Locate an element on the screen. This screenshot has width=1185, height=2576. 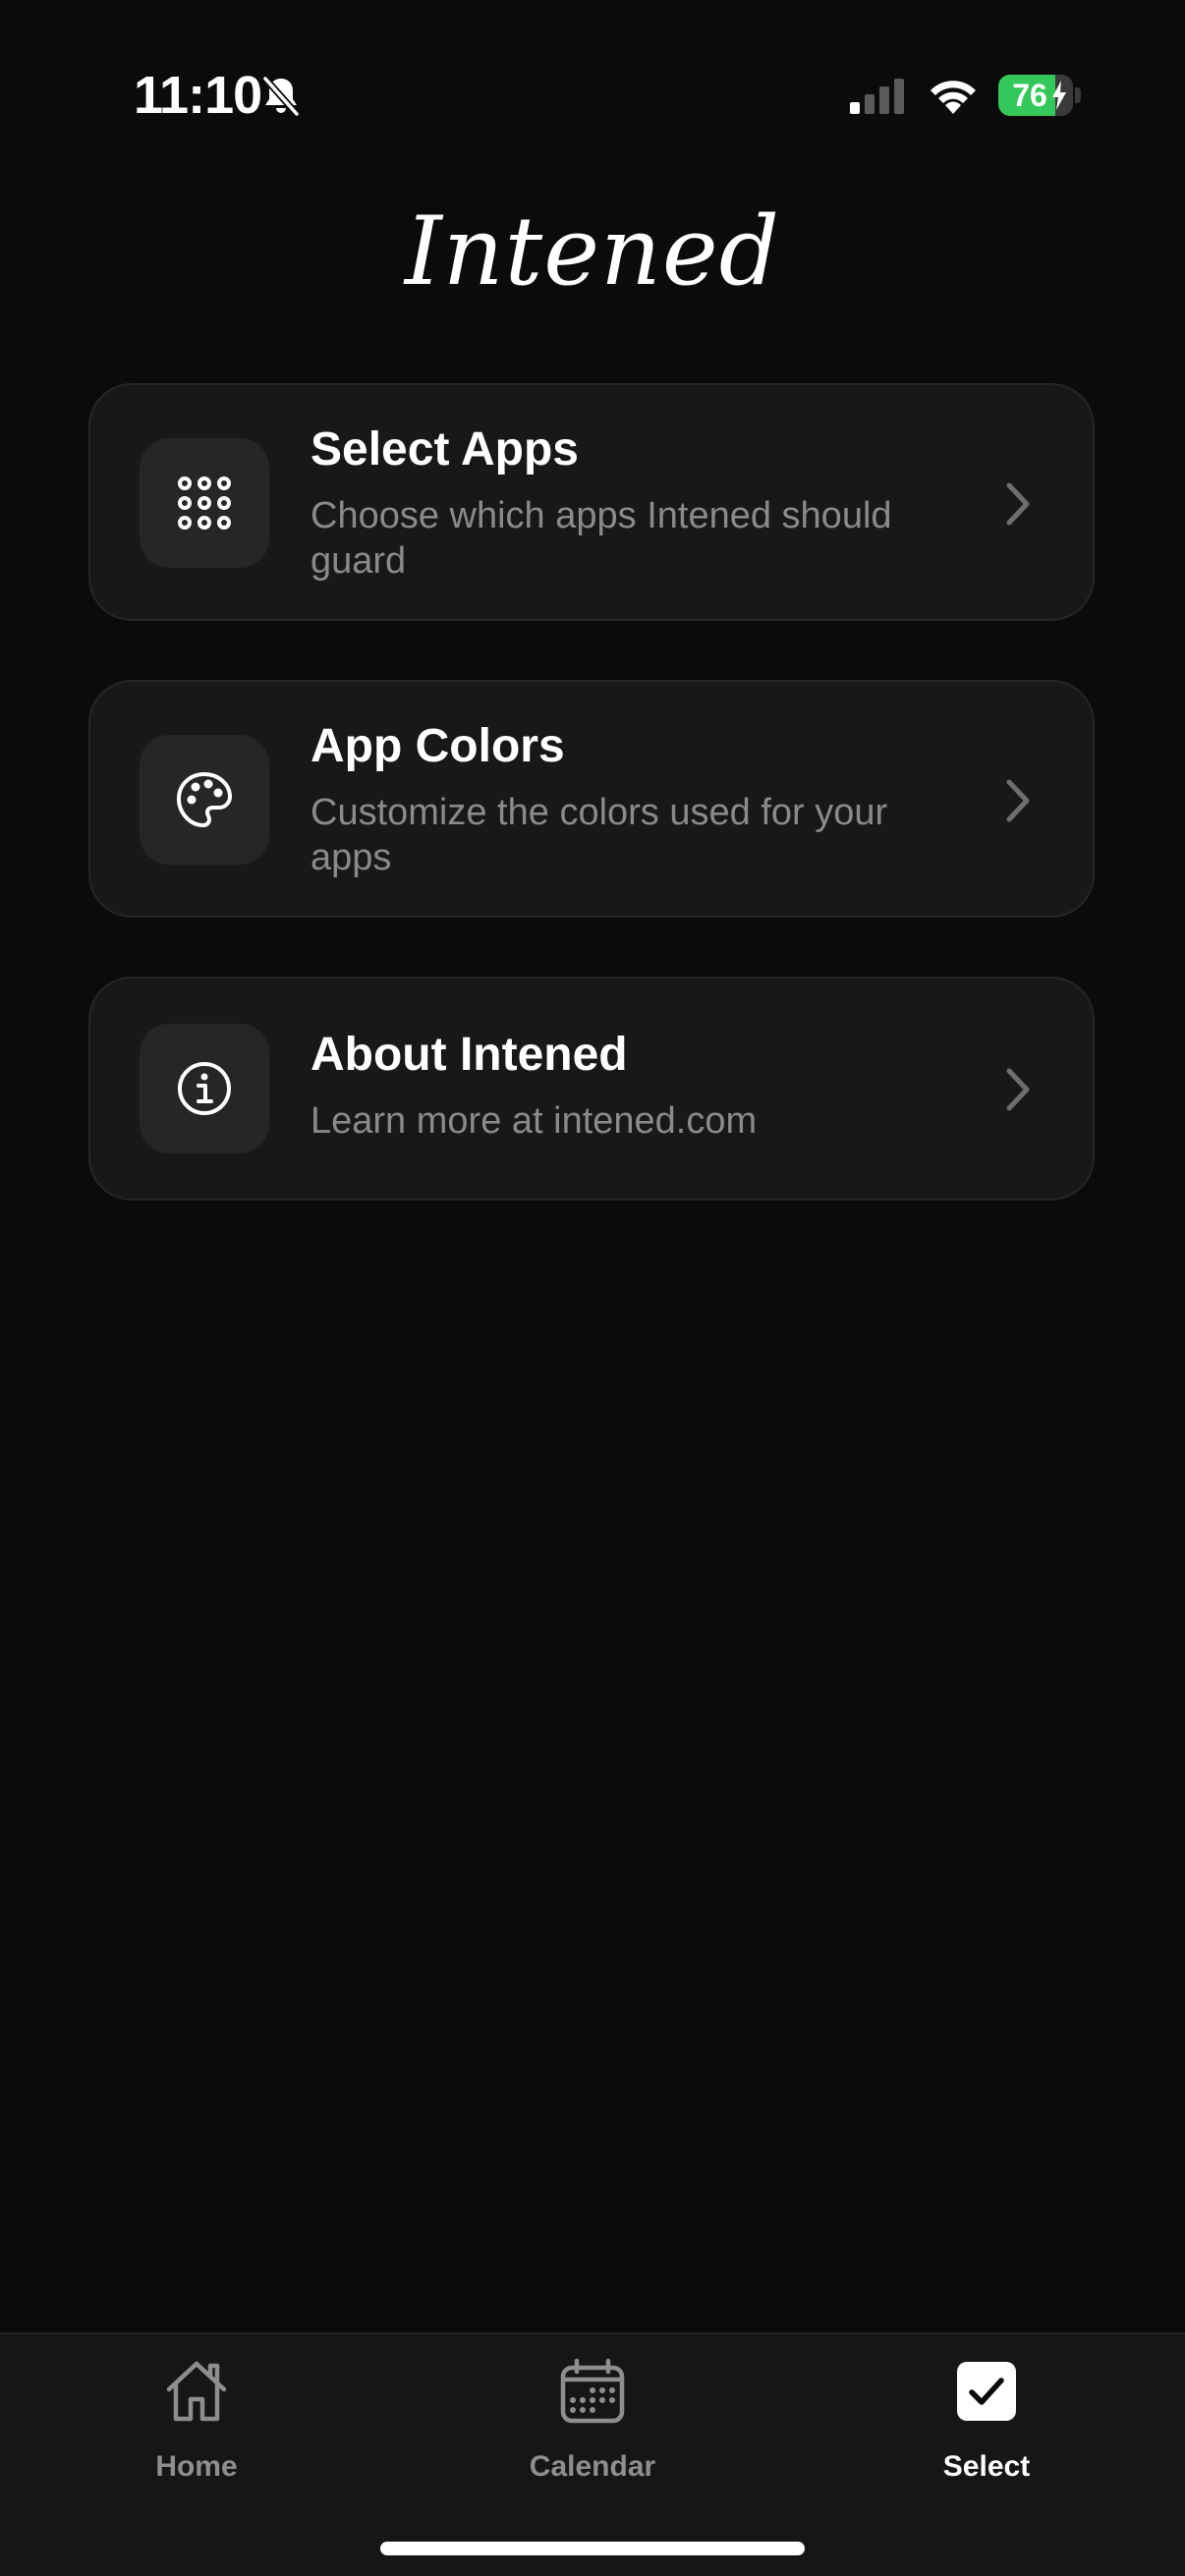
about-intened-icon-box is located at coordinates (205, 1088).